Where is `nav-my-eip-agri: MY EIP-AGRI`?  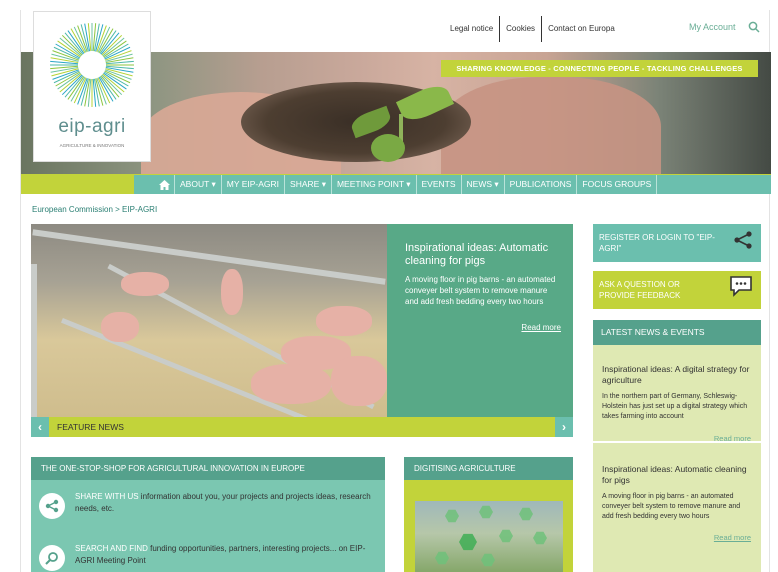 nav-my-eip-agri: MY EIP-AGRI is located at coordinates (252, 184).